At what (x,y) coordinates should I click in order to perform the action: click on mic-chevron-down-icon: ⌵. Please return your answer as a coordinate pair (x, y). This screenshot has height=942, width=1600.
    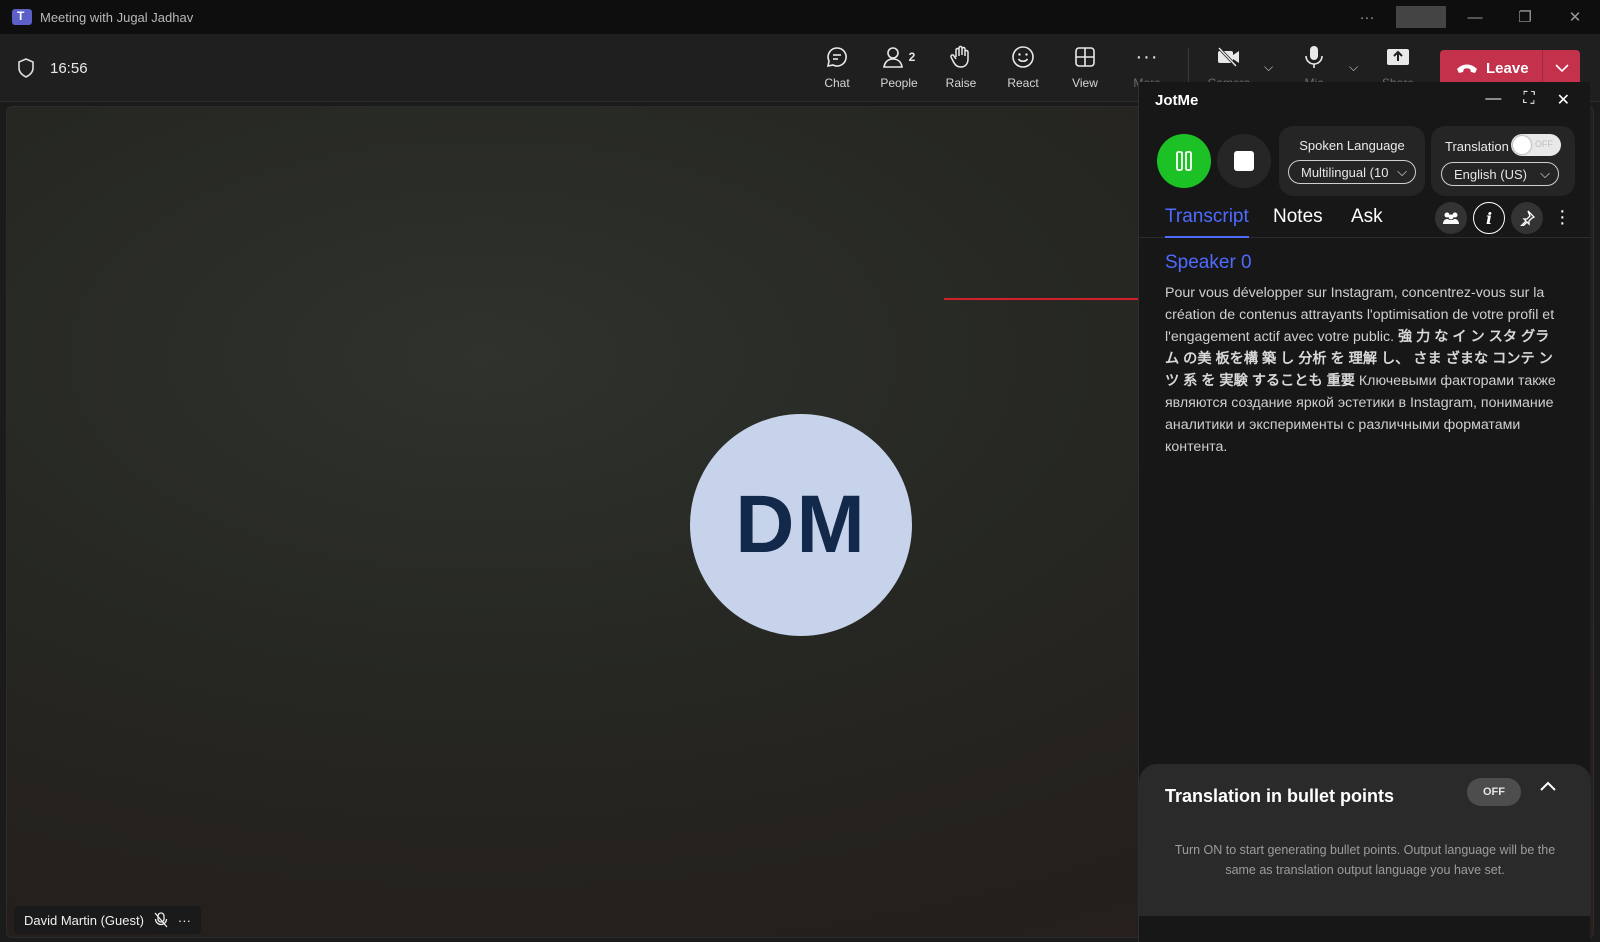
    Looking at the image, I should click on (1353, 67).